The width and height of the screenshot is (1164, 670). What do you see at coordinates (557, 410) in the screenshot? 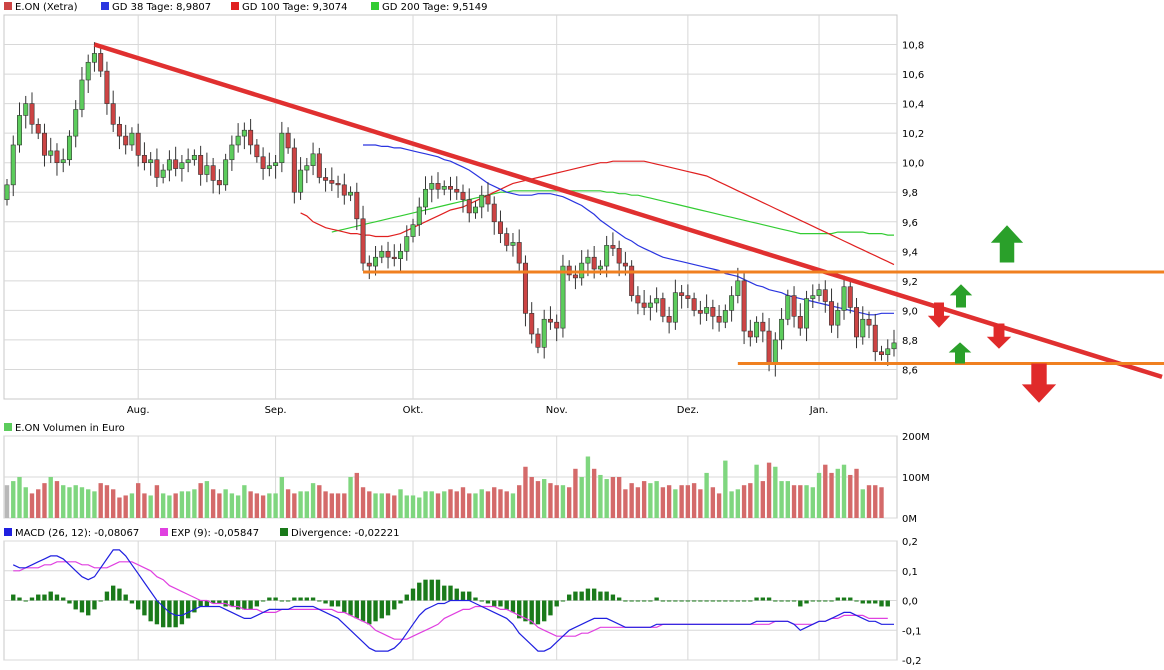
I see `month-label: Nov.` at bounding box center [557, 410].